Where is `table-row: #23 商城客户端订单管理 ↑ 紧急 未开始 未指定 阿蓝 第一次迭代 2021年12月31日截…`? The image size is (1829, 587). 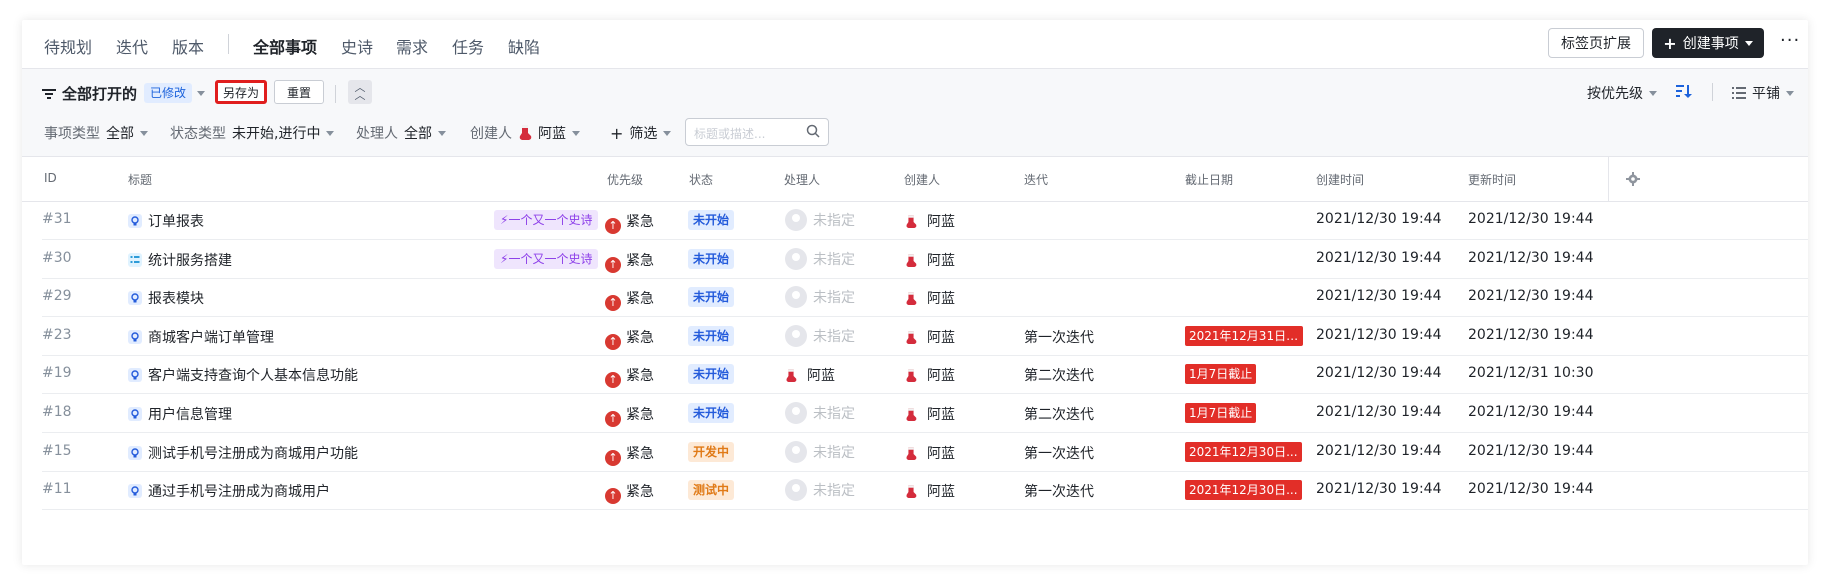
table-row: #23 商城客户端订单管理 ↑ 紧急 未开始 未指定 阿蓝 第一次迭代 2021年12月31日截… is located at coordinates (925, 336).